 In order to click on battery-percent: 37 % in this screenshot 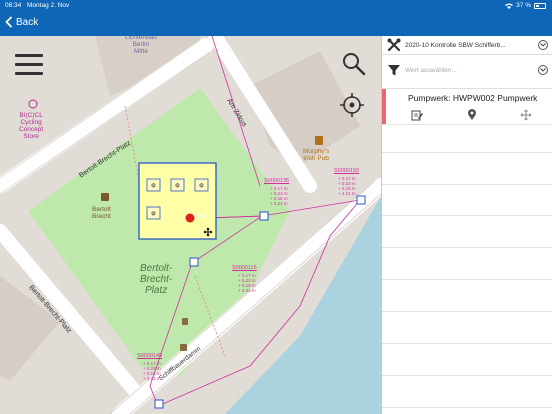, I will do `click(523, 5)`.